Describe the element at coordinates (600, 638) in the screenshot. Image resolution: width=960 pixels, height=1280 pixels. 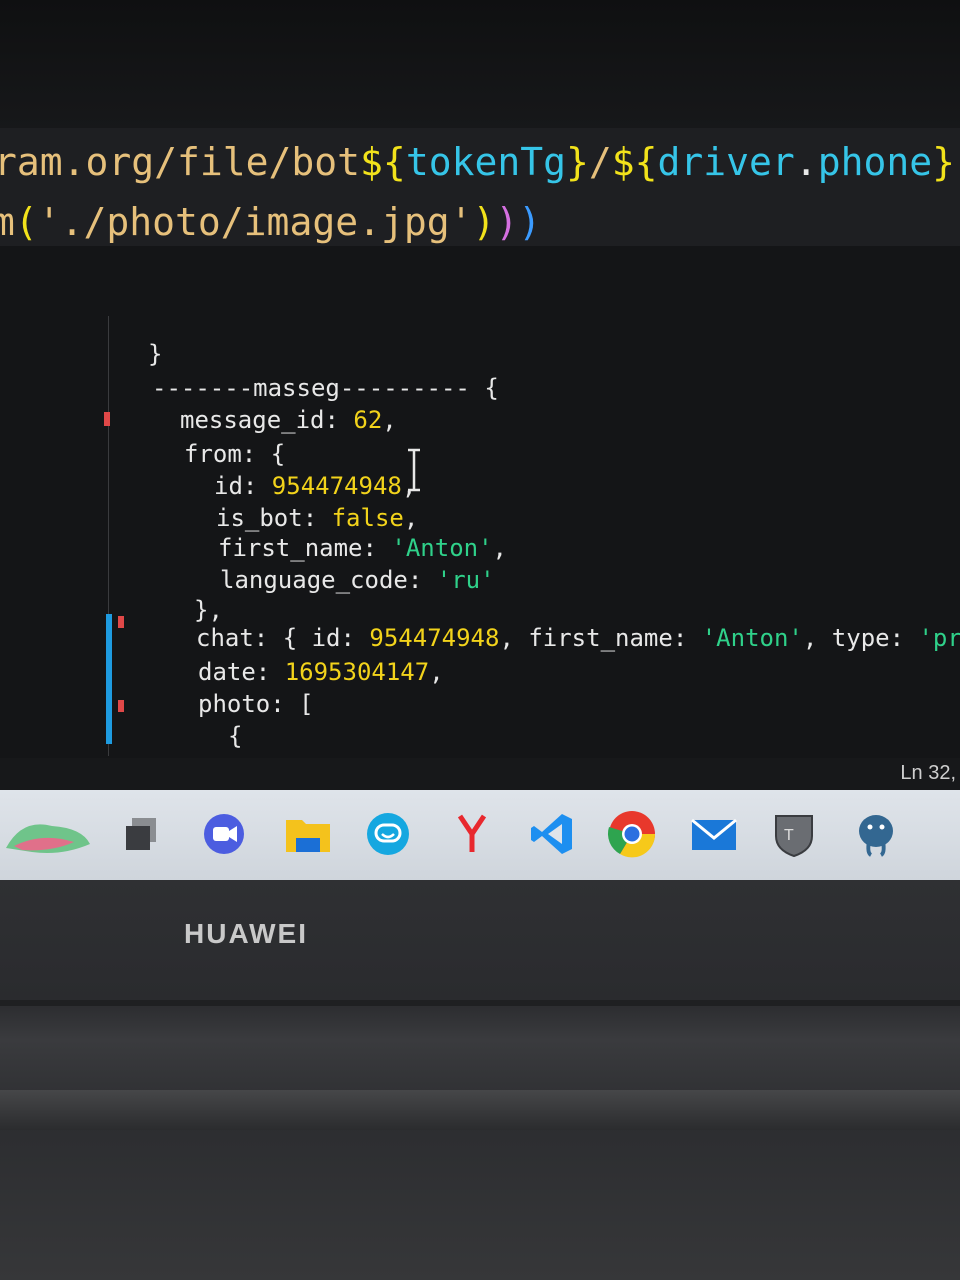
I see `key: , first_name:` at that location.